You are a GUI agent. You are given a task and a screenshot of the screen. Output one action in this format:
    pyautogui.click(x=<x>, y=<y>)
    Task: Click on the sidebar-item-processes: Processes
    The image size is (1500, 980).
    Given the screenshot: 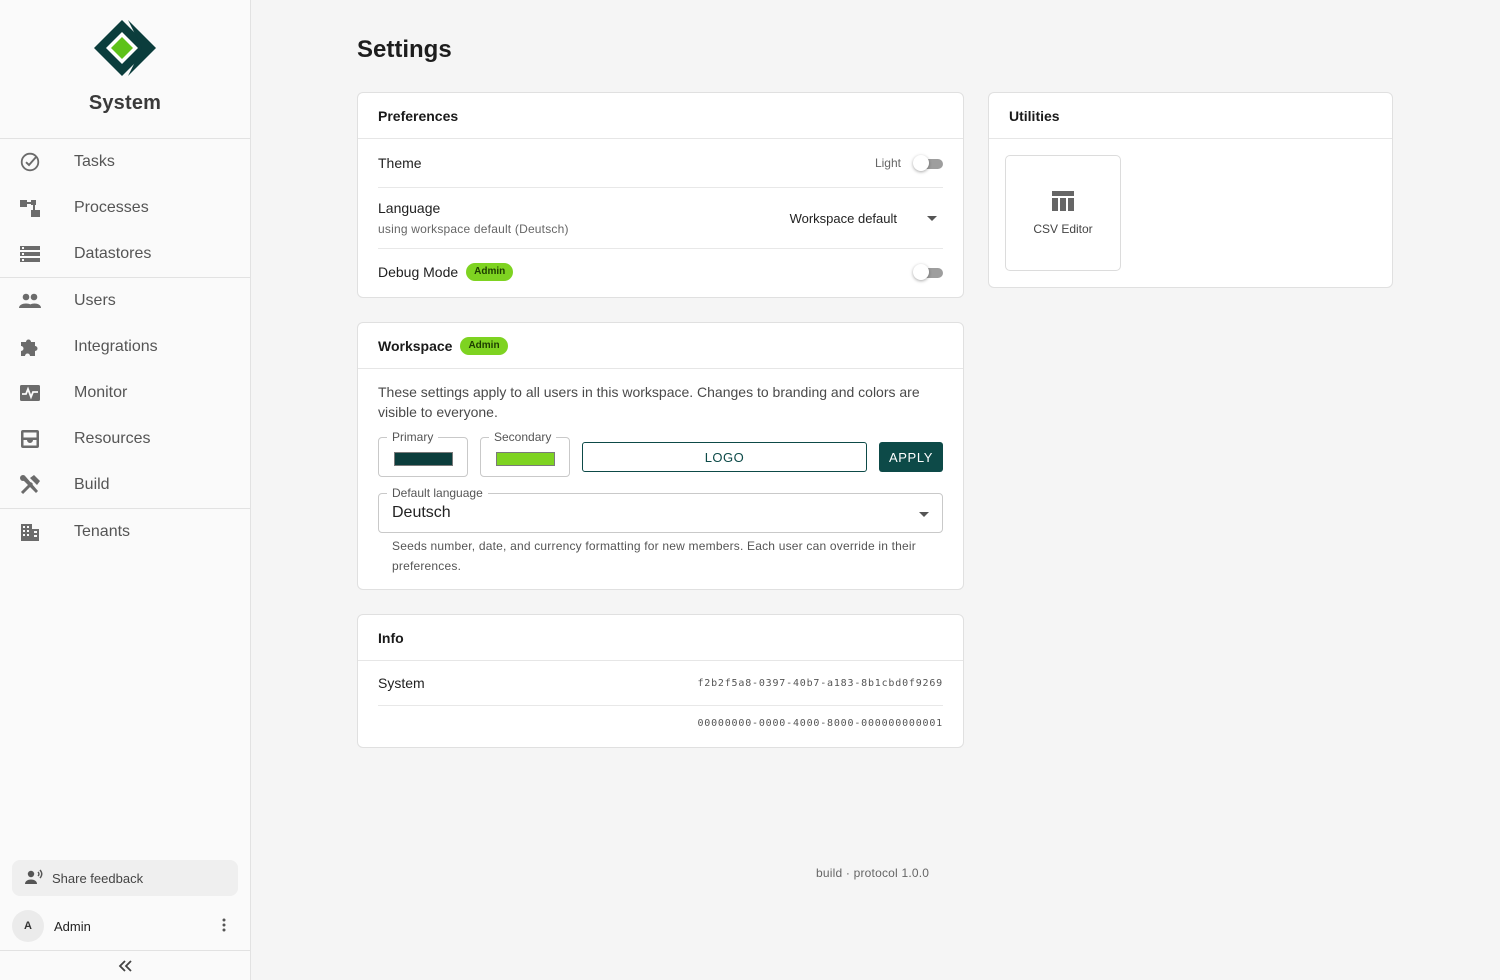 What is the action you would take?
    pyautogui.click(x=125, y=208)
    